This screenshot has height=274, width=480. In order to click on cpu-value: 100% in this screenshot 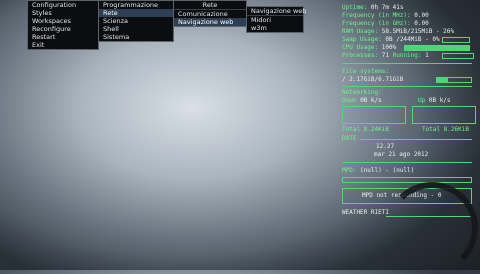, I will do `click(389, 47)`.